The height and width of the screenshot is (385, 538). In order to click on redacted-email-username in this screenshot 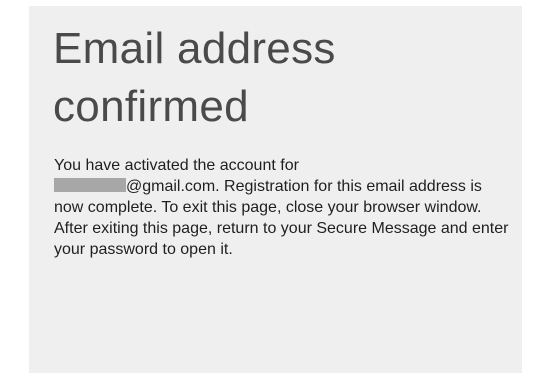, I will do `click(90, 185)`.